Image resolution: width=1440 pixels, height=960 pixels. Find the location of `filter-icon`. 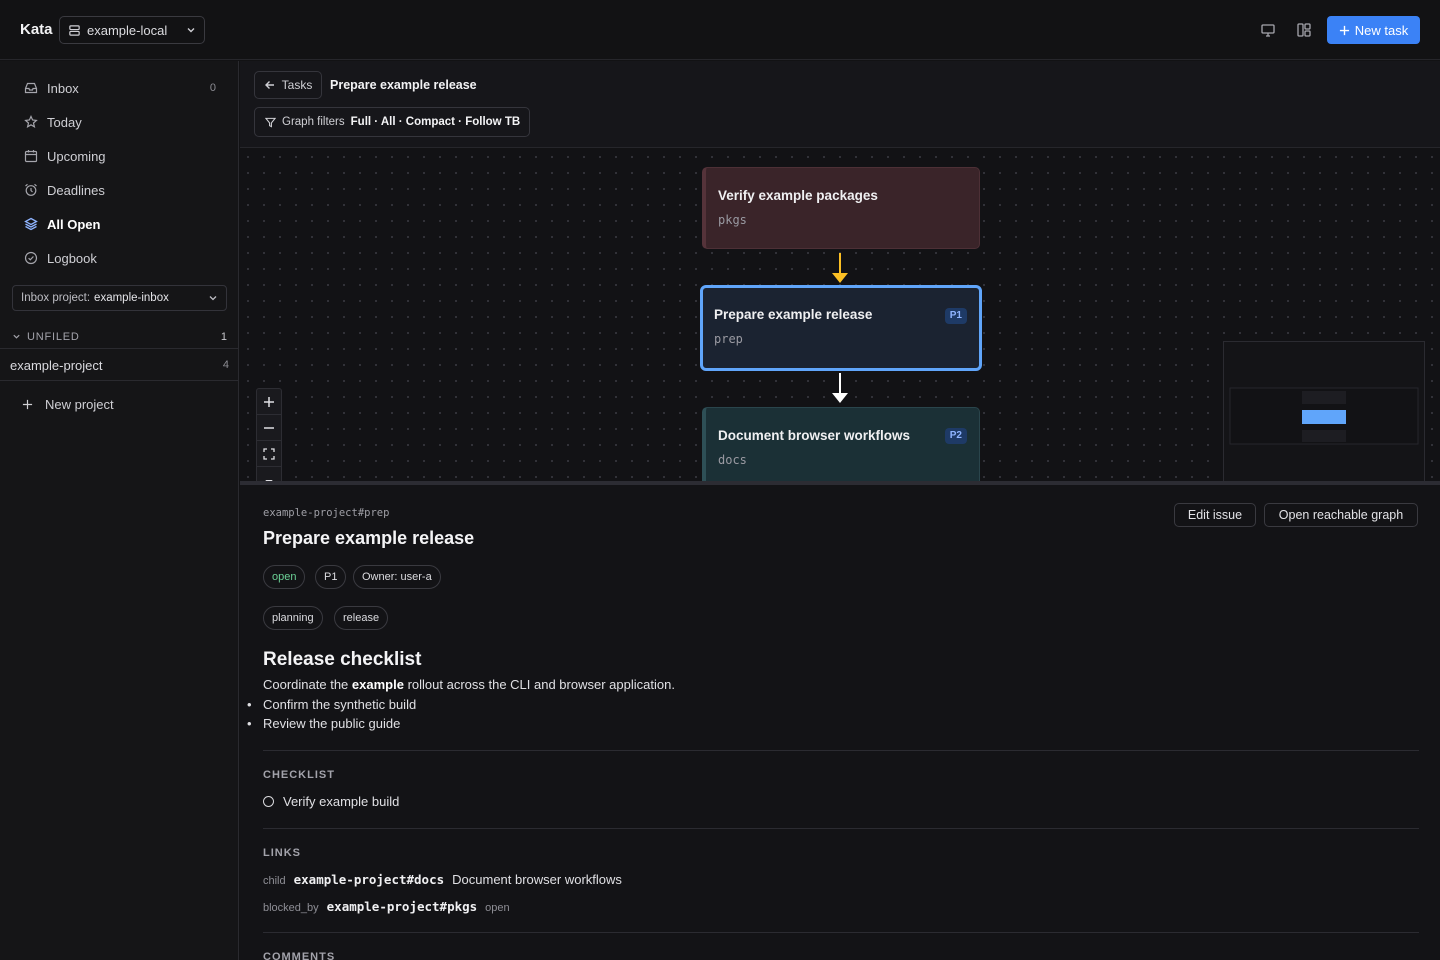

filter-icon is located at coordinates (270, 122).